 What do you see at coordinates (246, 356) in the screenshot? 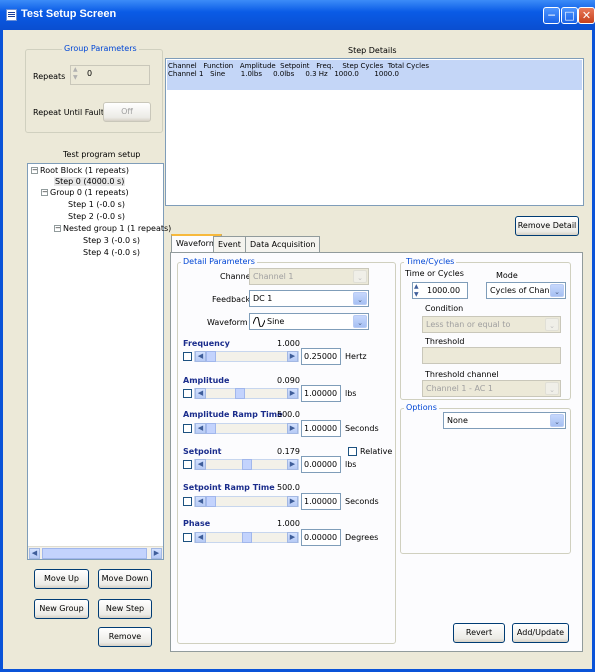
I see `frequency-slider: ◀ ▶` at bounding box center [246, 356].